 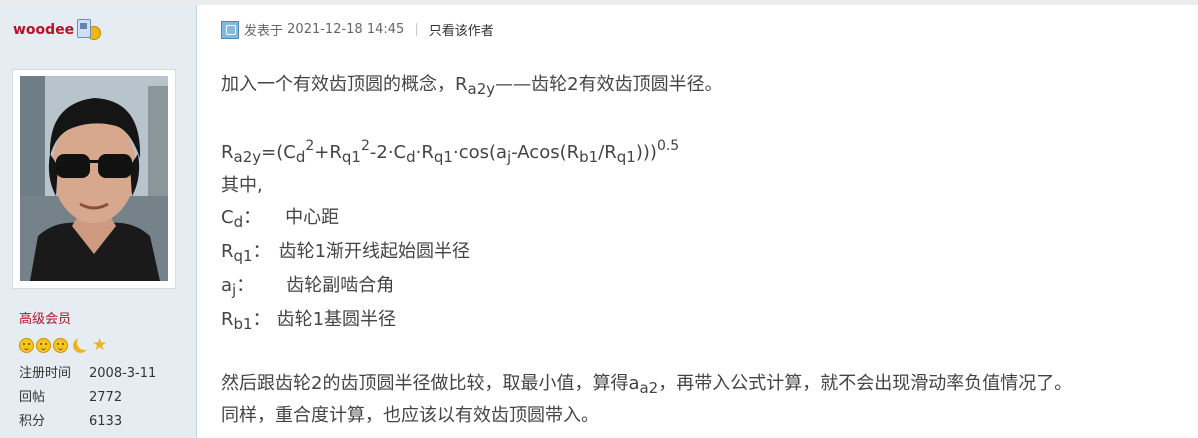 I want to click on stat-replies: 回帖 2772, so click(x=87, y=402).